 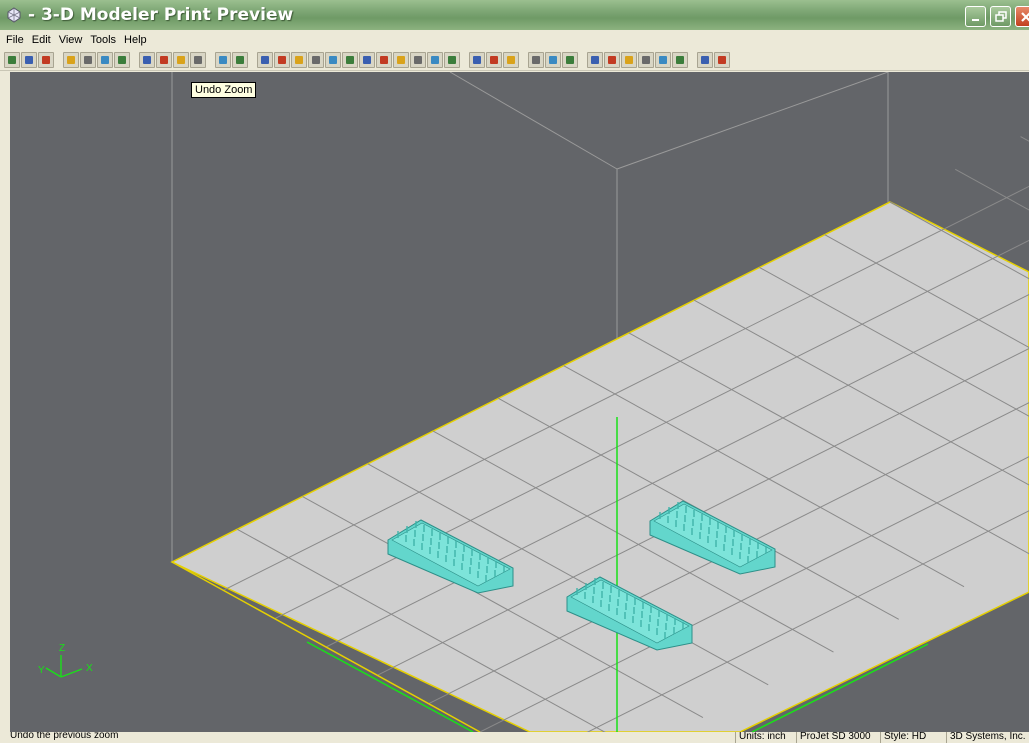 I want to click on menu-file: File, so click(x=17, y=40).